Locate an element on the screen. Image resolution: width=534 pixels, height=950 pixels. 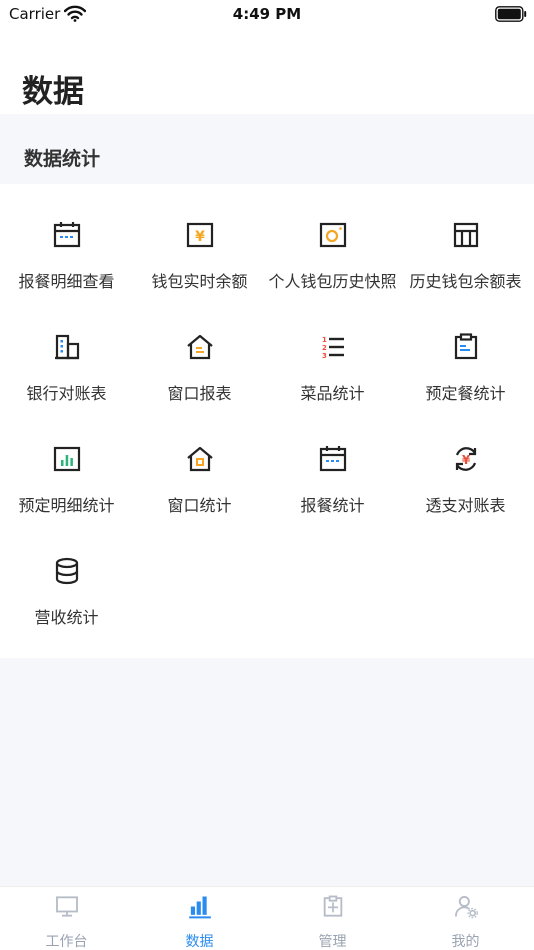
status-bar: Carrier 4:49 PM is located at coordinates (267, 15).